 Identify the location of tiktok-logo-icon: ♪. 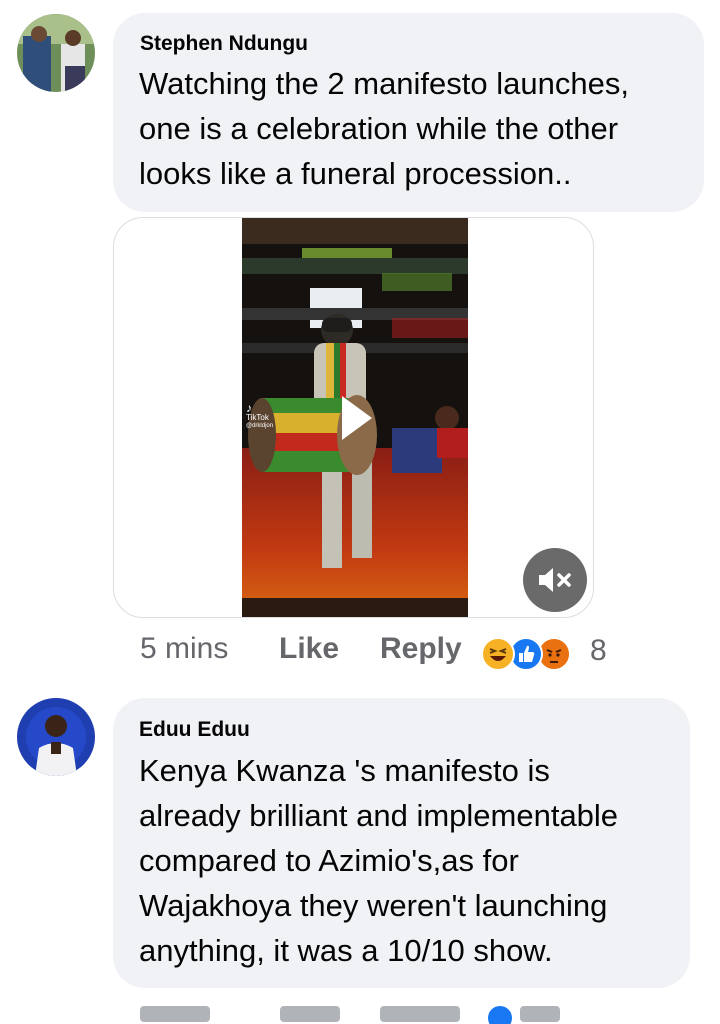
(249, 408).